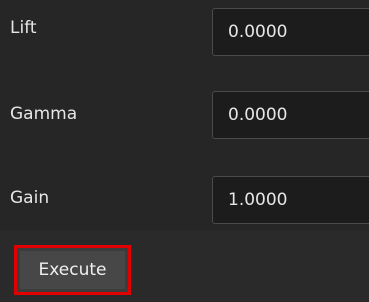  I want to click on execute-button-label: Execute, so click(72, 270).